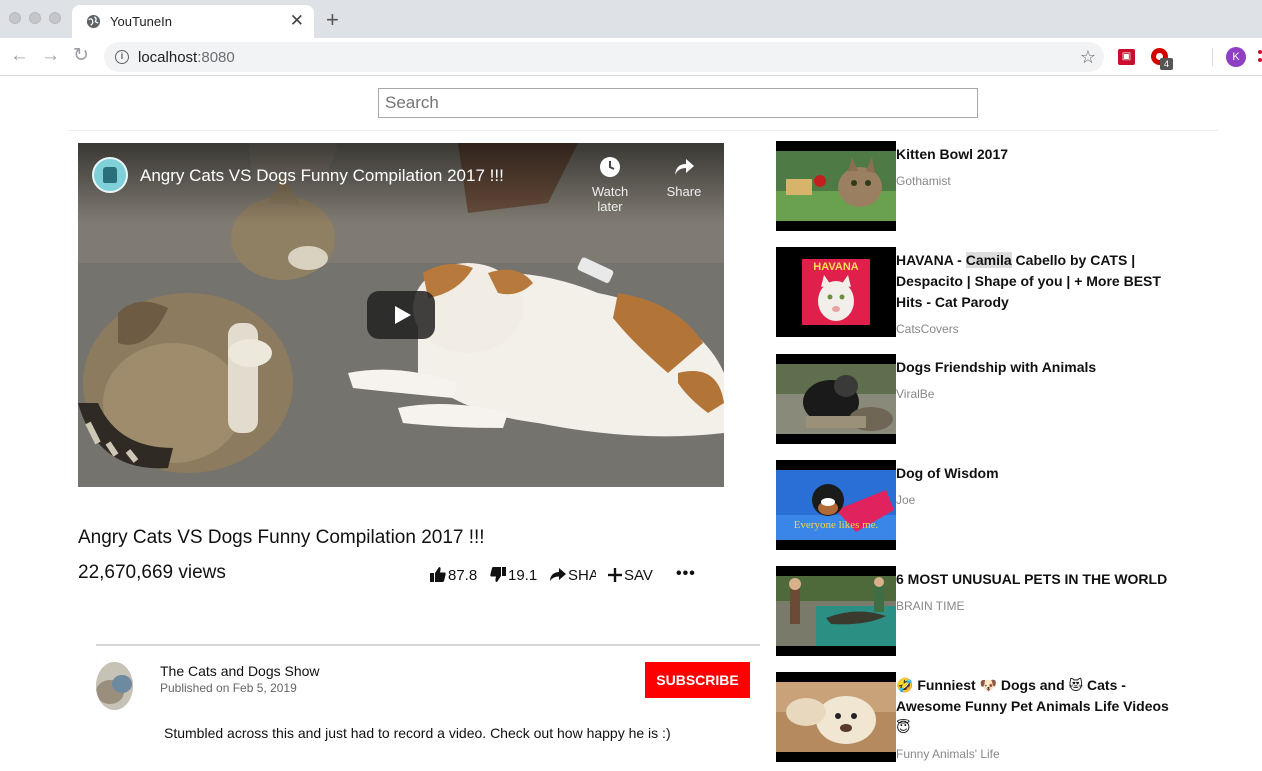 Image resolution: width=1262 pixels, height=771 pixels. I want to click on view-count: 22,670,669 views, so click(152, 572).